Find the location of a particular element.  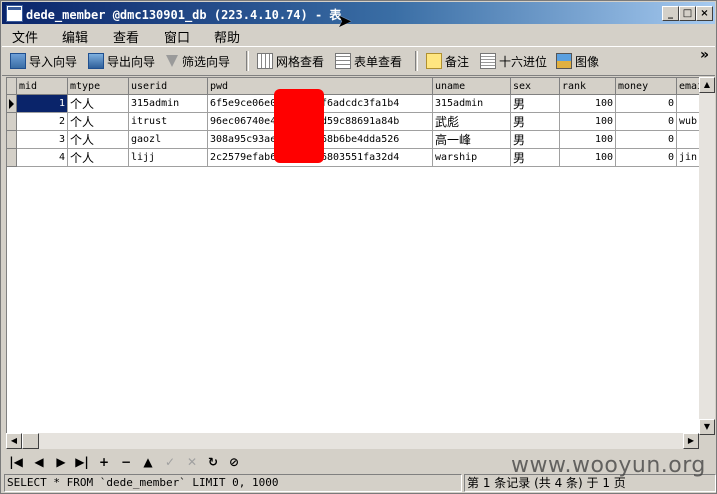

grid-icon is located at coordinates (265, 61).